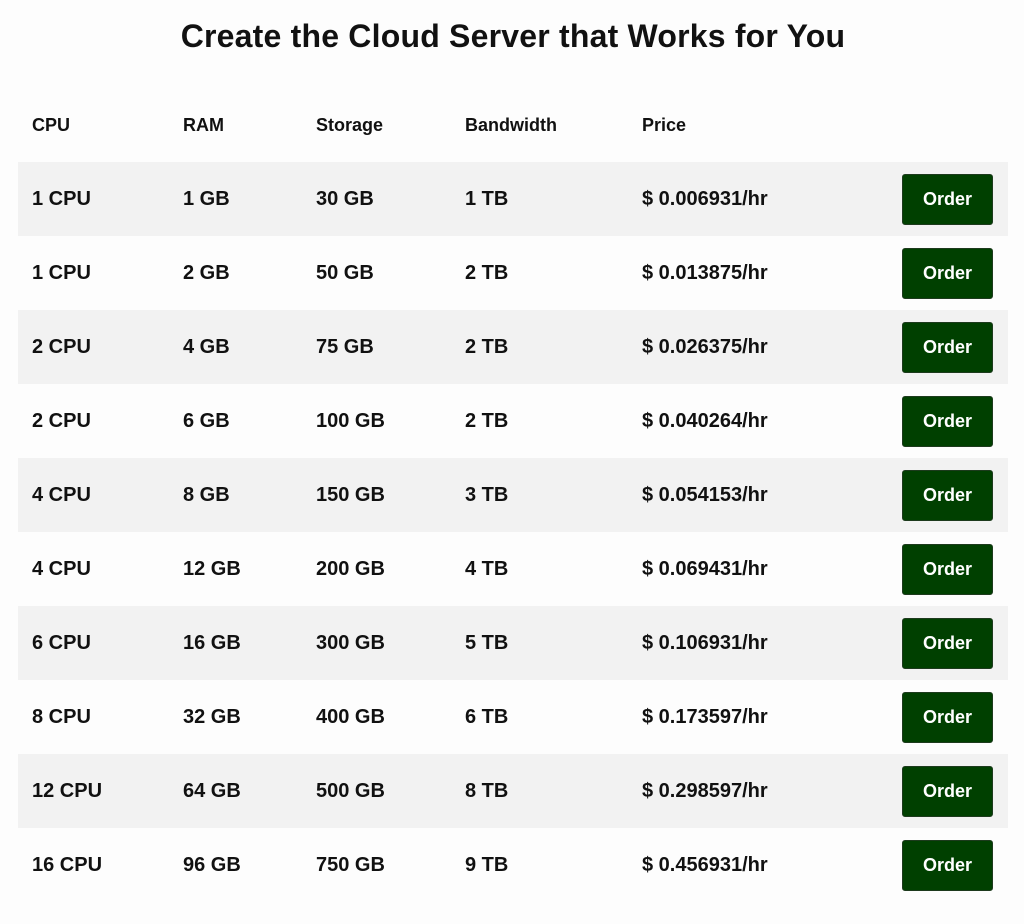  I want to click on cell-bandwidth: 8 TB, so click(553, 791).